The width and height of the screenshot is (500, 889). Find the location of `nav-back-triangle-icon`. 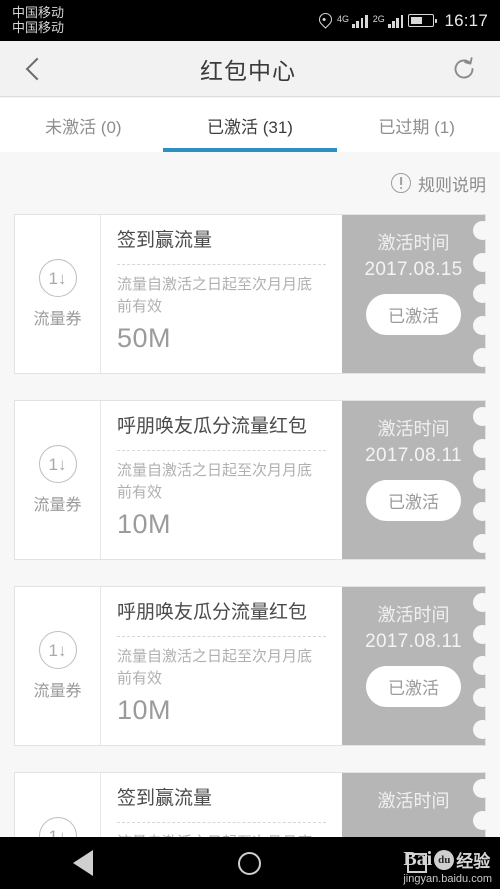

nav-back-triangle-icon is located at coordinates (83, 863).